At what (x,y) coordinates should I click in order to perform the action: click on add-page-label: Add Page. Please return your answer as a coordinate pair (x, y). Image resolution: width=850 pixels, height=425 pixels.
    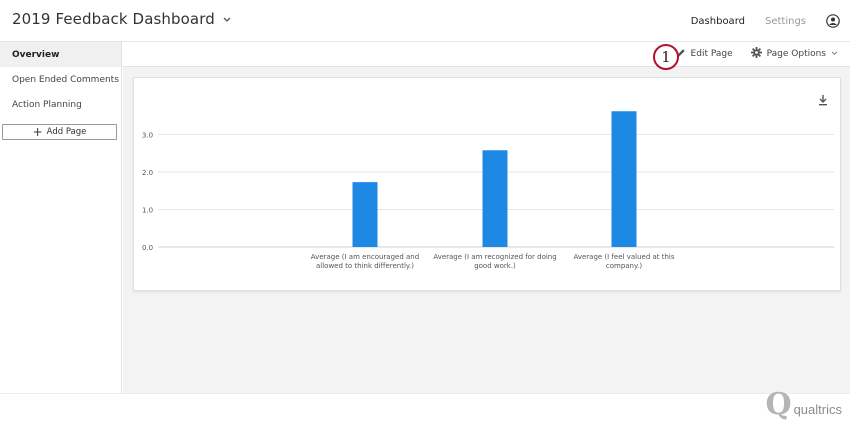
    Looking at the image, I should click on (66, 132).